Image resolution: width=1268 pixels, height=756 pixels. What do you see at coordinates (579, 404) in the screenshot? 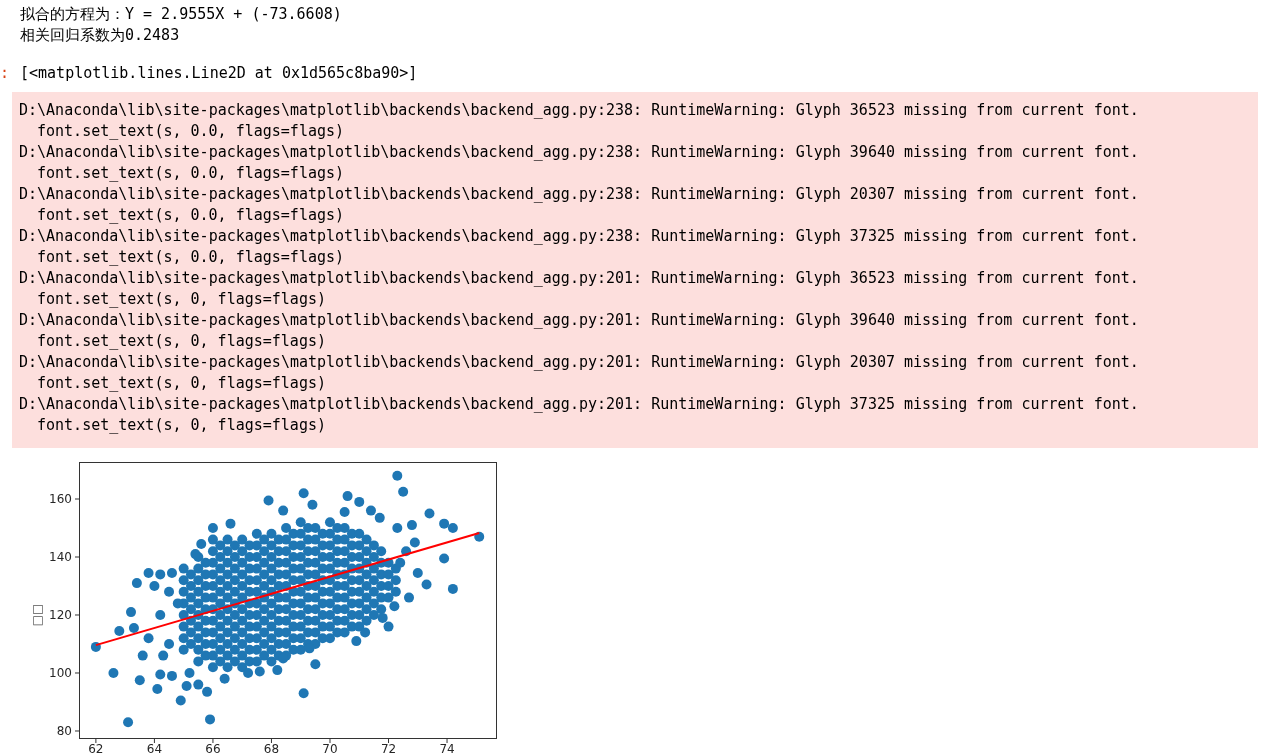
I see `warning-text: D:\Anaconda\lib\site-packages\matplotlib\backends\backend_agg.py:201: RuntimeWarning: Glyph 37325 missing from current font.` at bounding box center [579, 404].